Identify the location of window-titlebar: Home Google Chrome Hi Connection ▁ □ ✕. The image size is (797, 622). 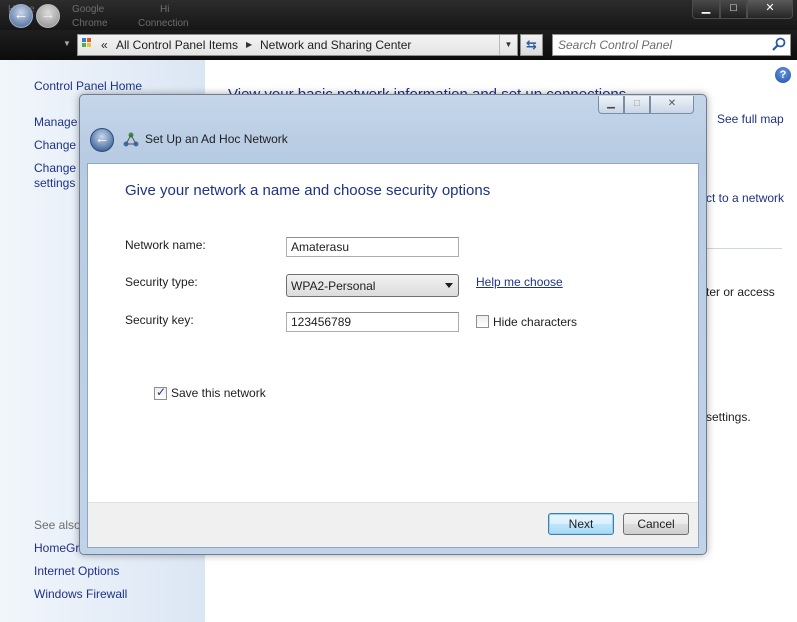
(398, 16).